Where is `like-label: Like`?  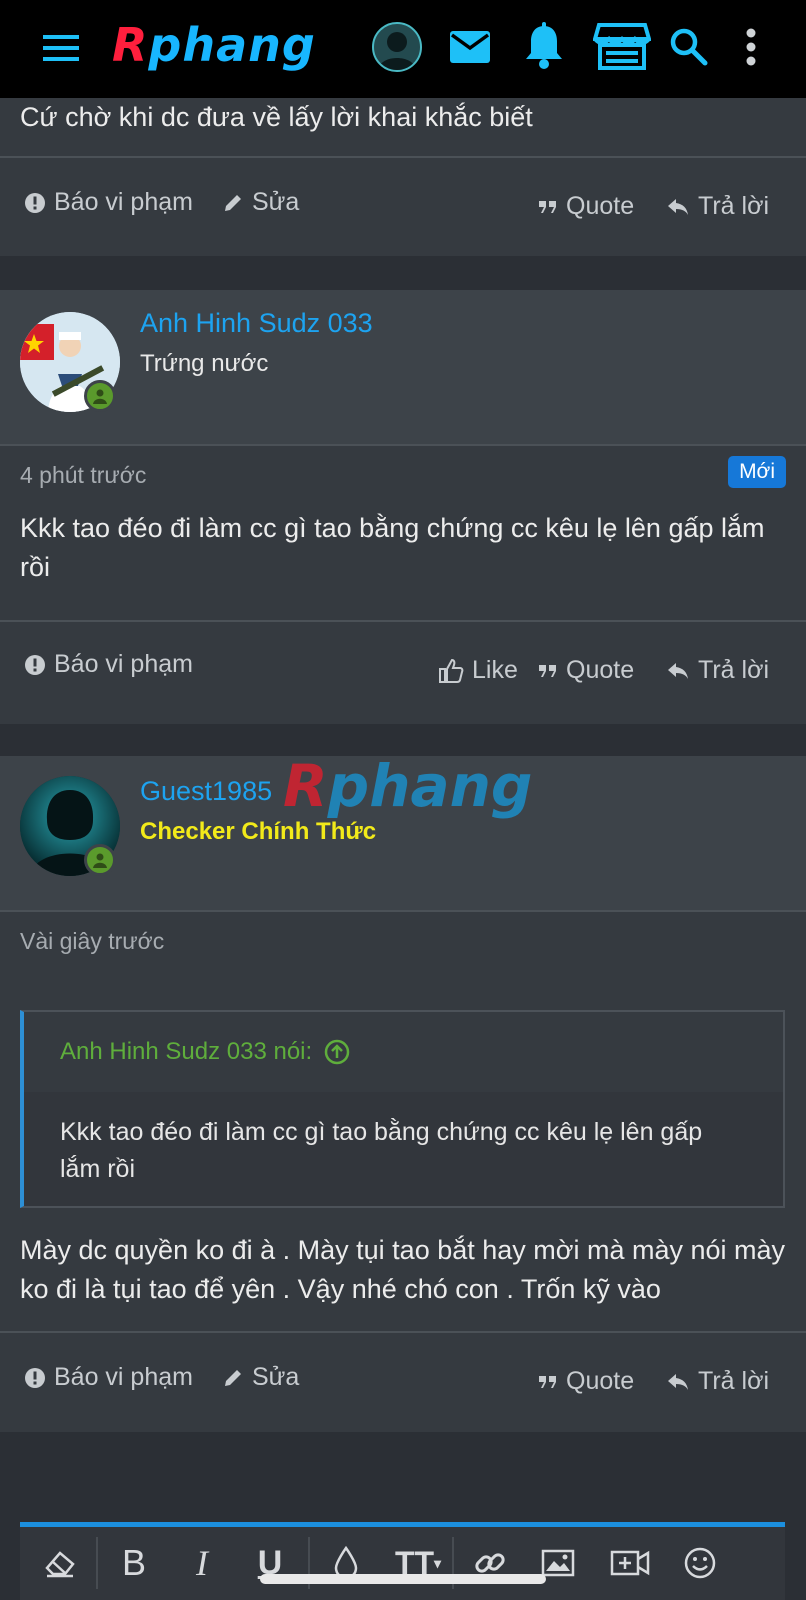 like-label: Like is located at coordinates (495, 670).